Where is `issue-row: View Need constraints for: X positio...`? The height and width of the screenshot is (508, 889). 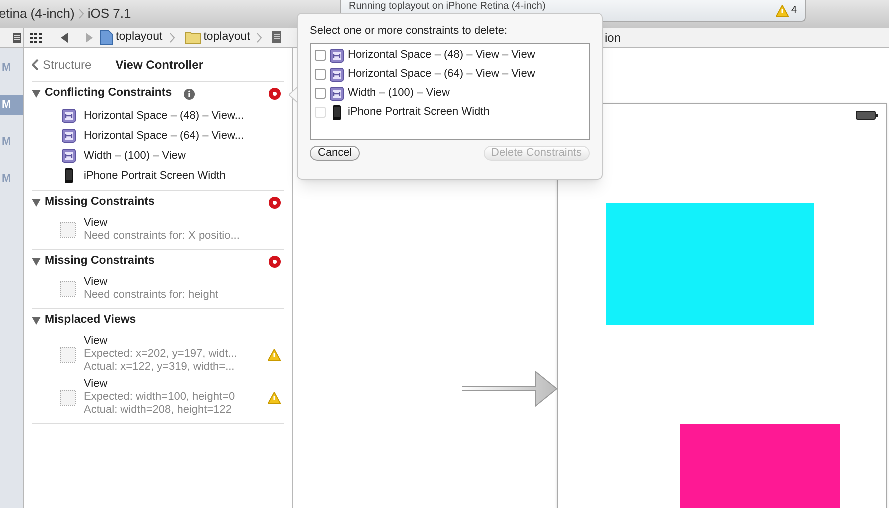
issue-row: View Need constraints for: X positio... is located at coordinates (158, 230).